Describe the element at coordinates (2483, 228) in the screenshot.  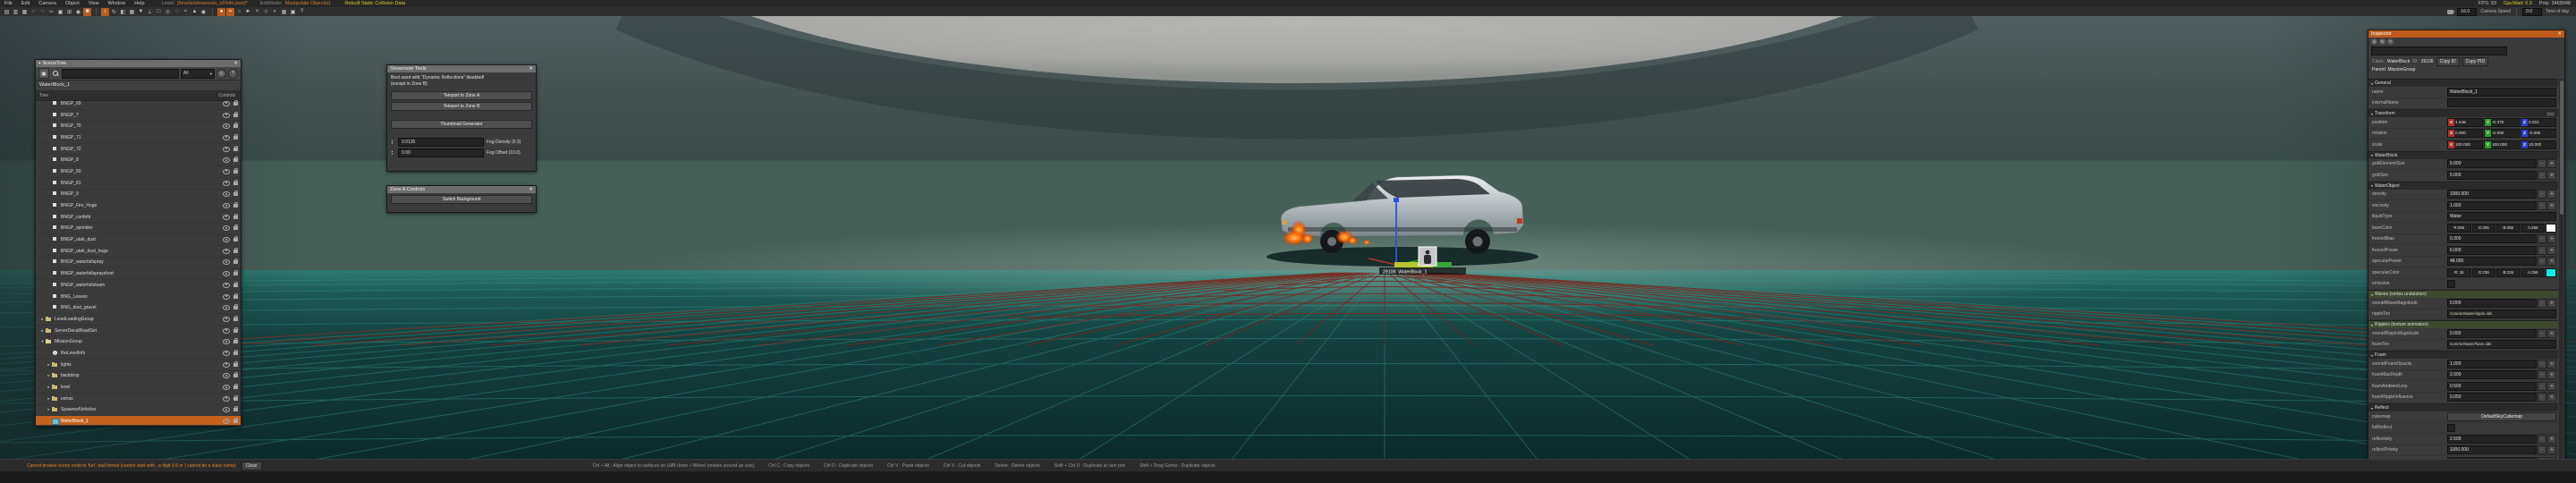
I see `g-channel-field: G:255` at that location.